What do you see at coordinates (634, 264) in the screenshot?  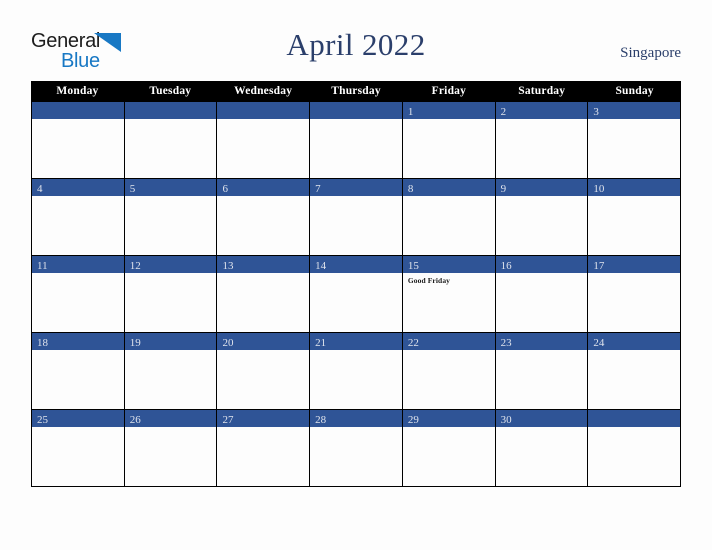 I see `day-number-bar: 17` at bounding box center [634, 264].